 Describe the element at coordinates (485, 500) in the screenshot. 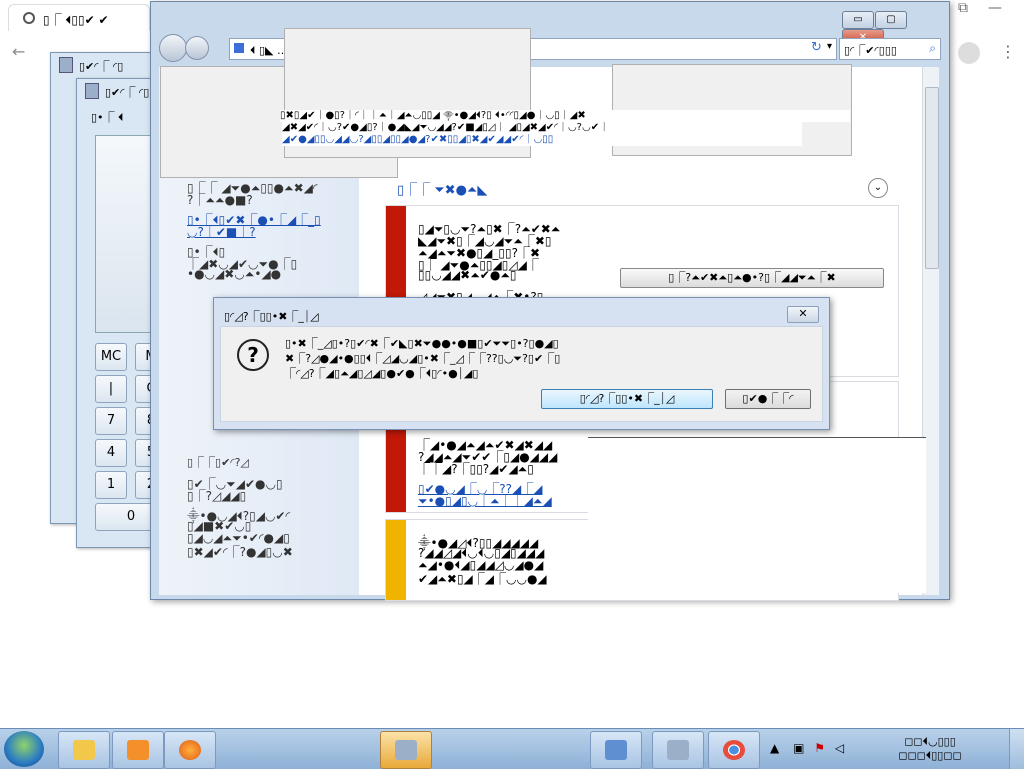

I see `panel-link: ⏷•●▯◢▯◡⎾⏶⎾⎾◢⏶◢` at that location.